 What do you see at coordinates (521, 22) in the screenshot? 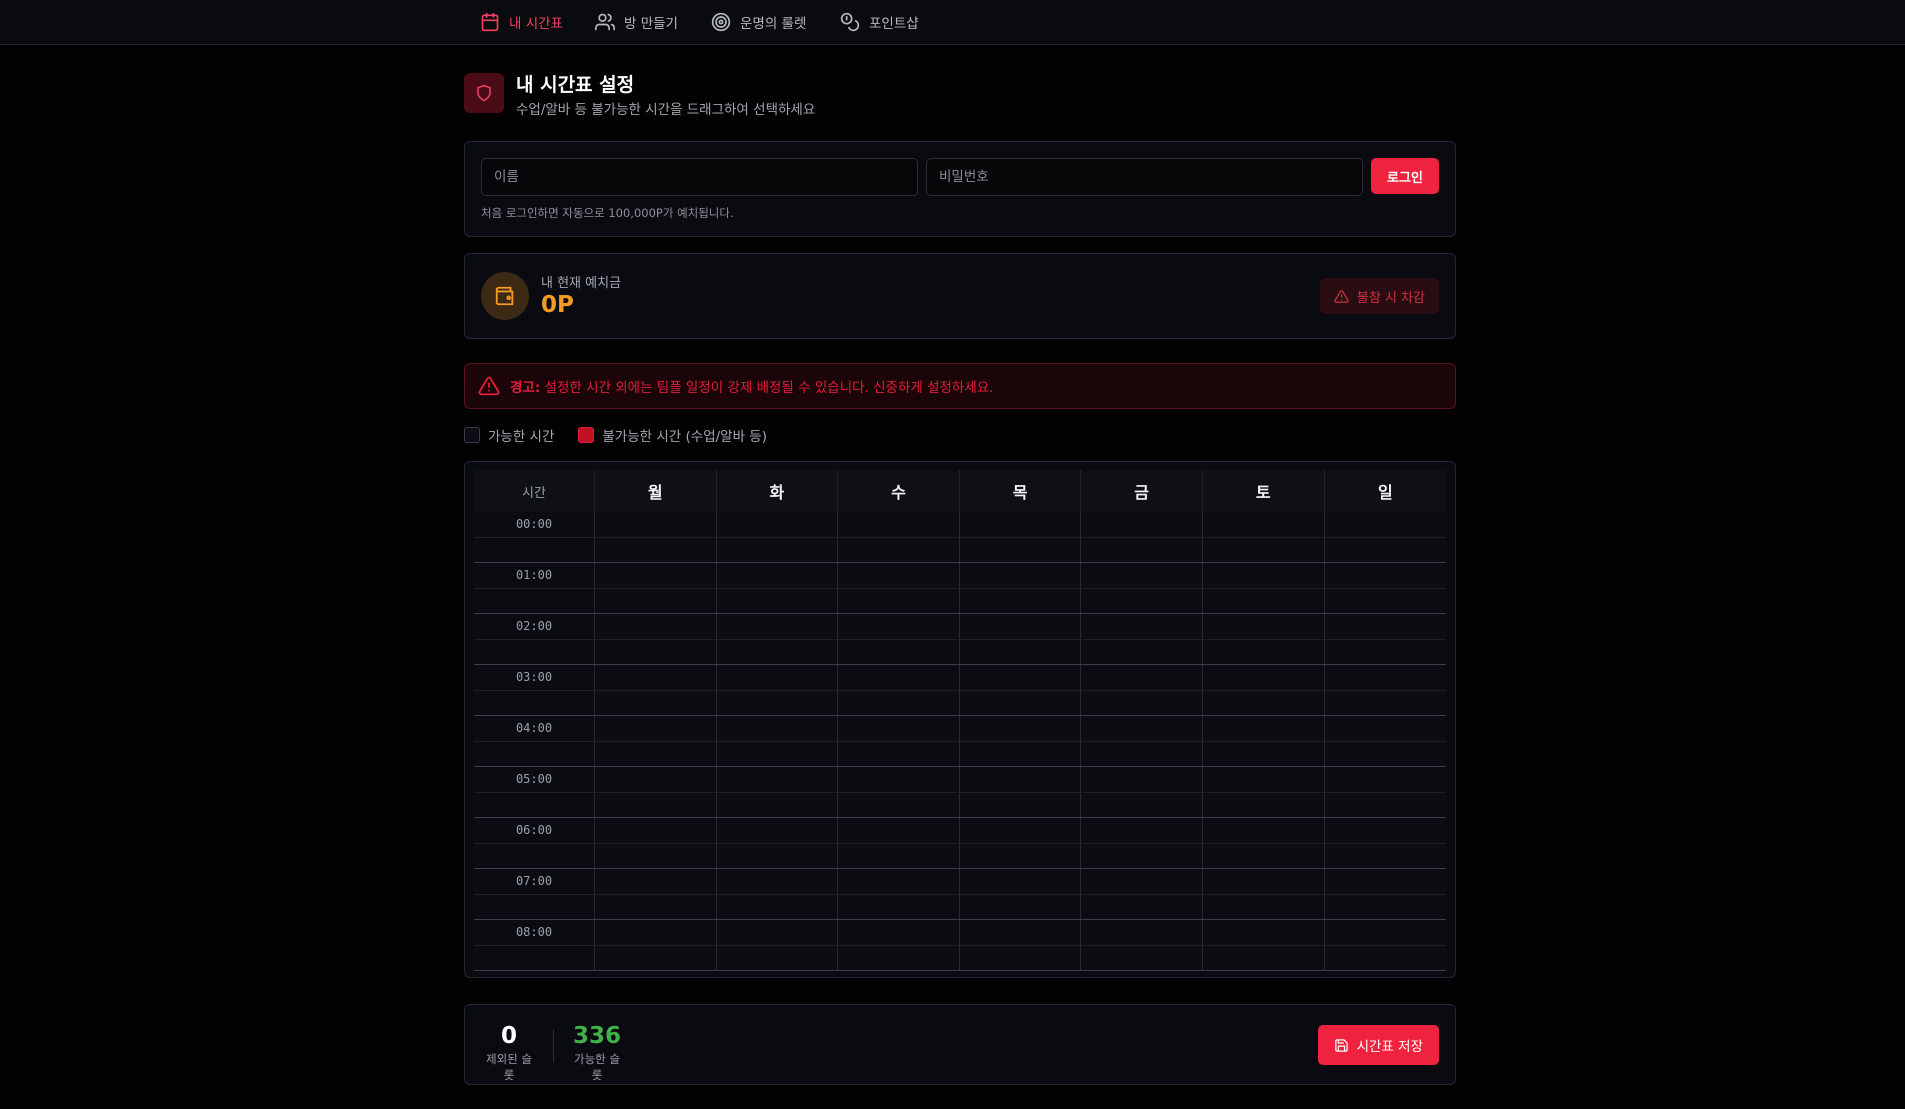
I see `nav-item-my-timetable: 내 시간표` at bounding box center [521, 22].